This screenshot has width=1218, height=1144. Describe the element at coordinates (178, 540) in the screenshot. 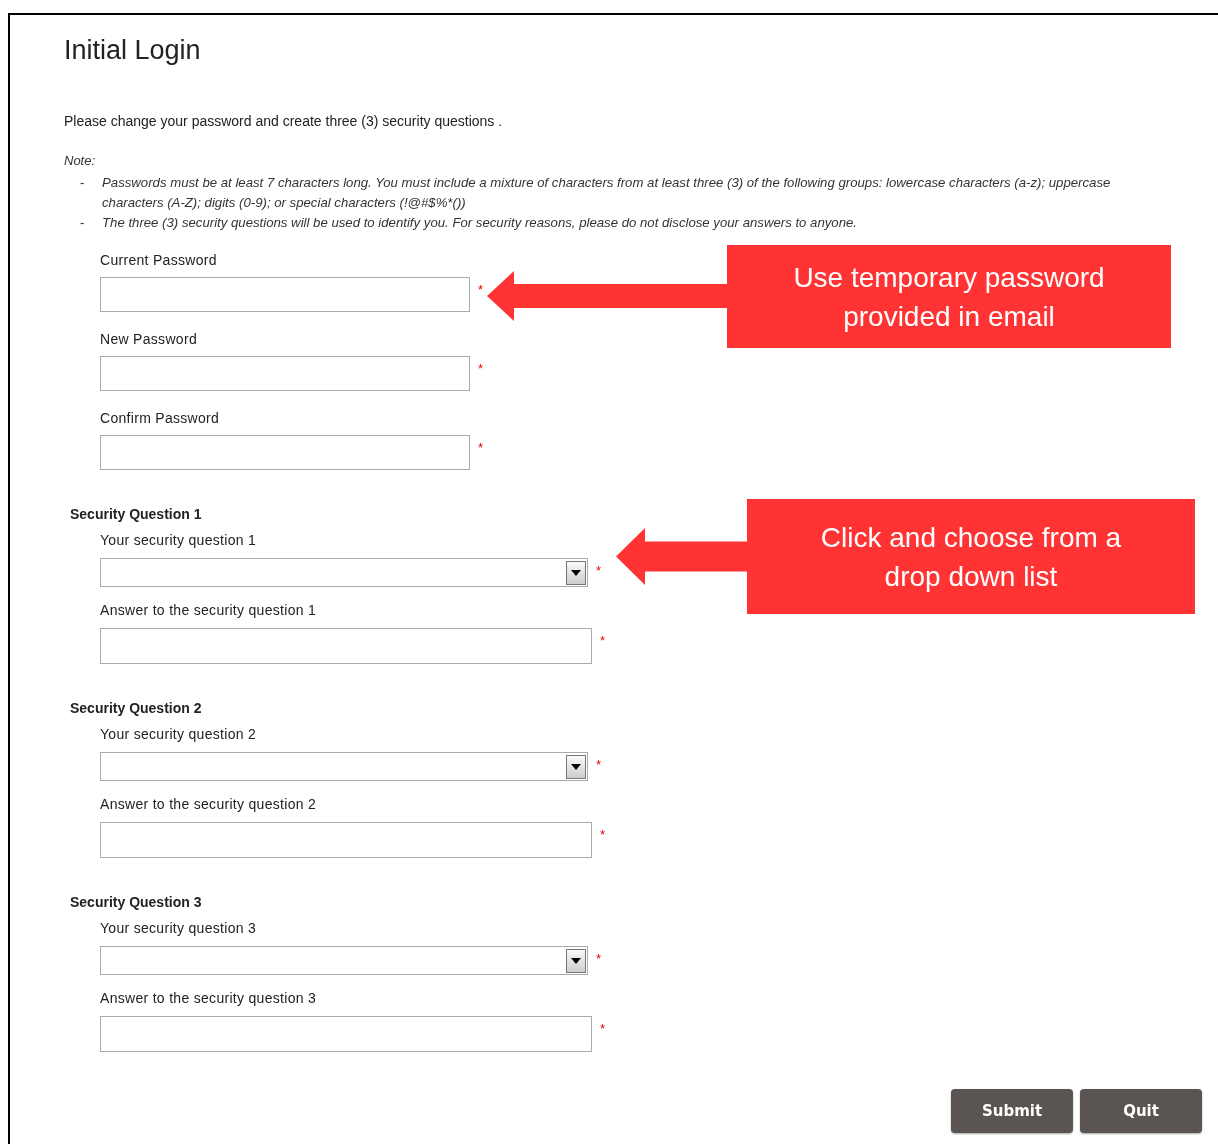

I see `field-label: Your security question 1` at that location.